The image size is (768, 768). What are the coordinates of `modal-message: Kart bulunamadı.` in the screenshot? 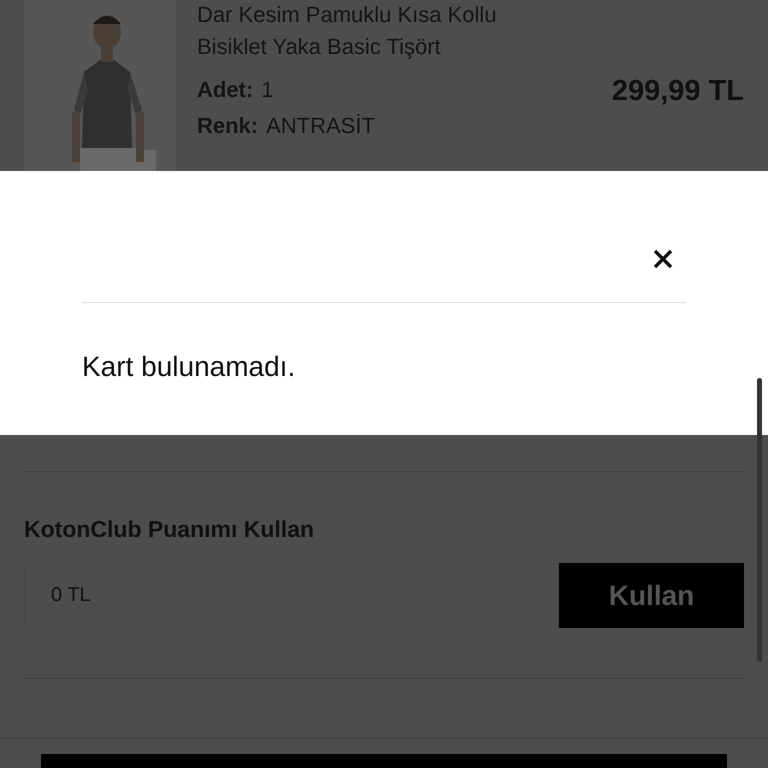 It's located at (189, 367).